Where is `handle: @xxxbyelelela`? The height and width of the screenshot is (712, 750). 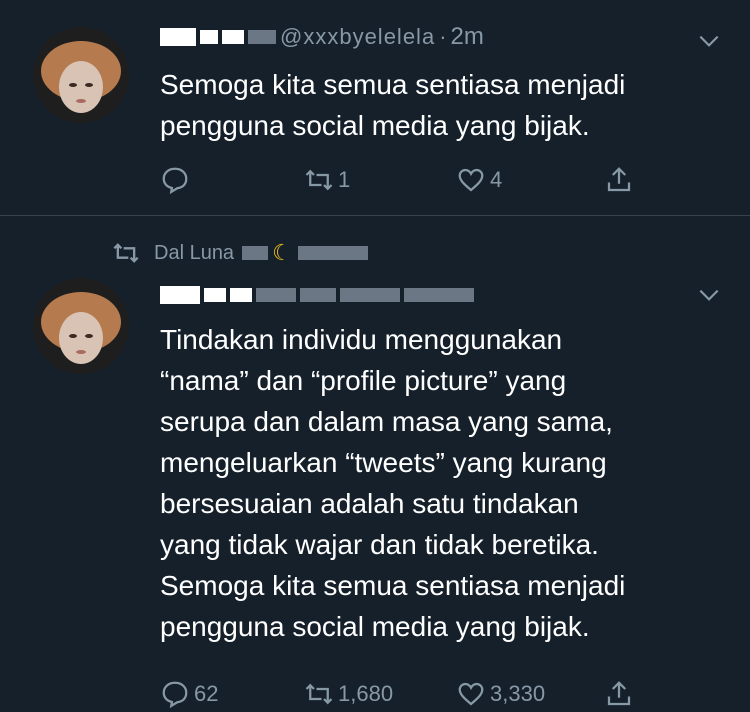 handle: @xxxbyelelela is located at coordinates (357, 37).